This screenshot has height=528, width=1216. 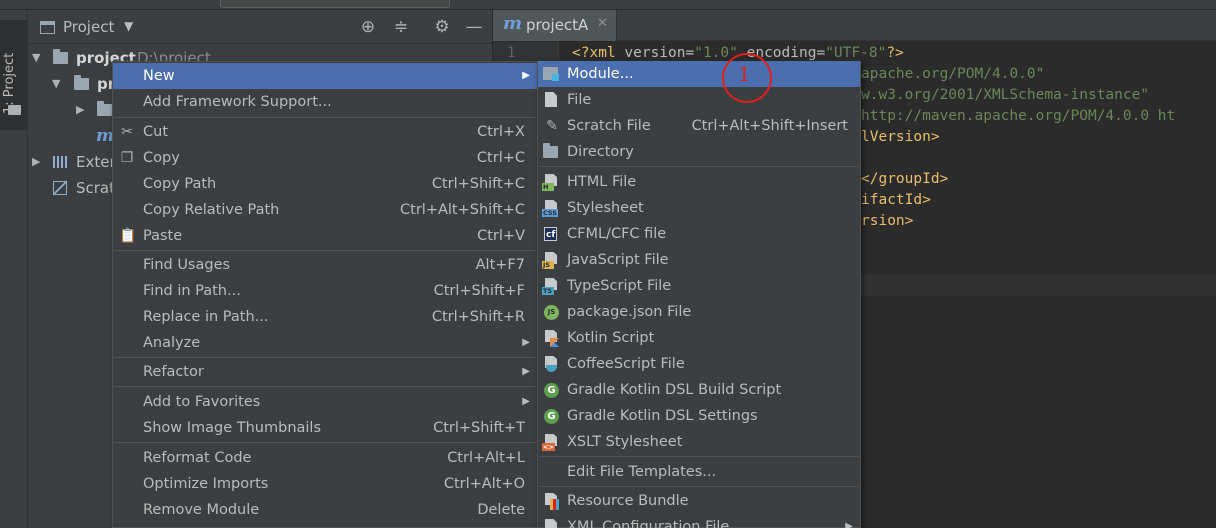 I want to click on submenu-item-coffeescript-file: CoffeeScript File, so click(x=699, y=364).